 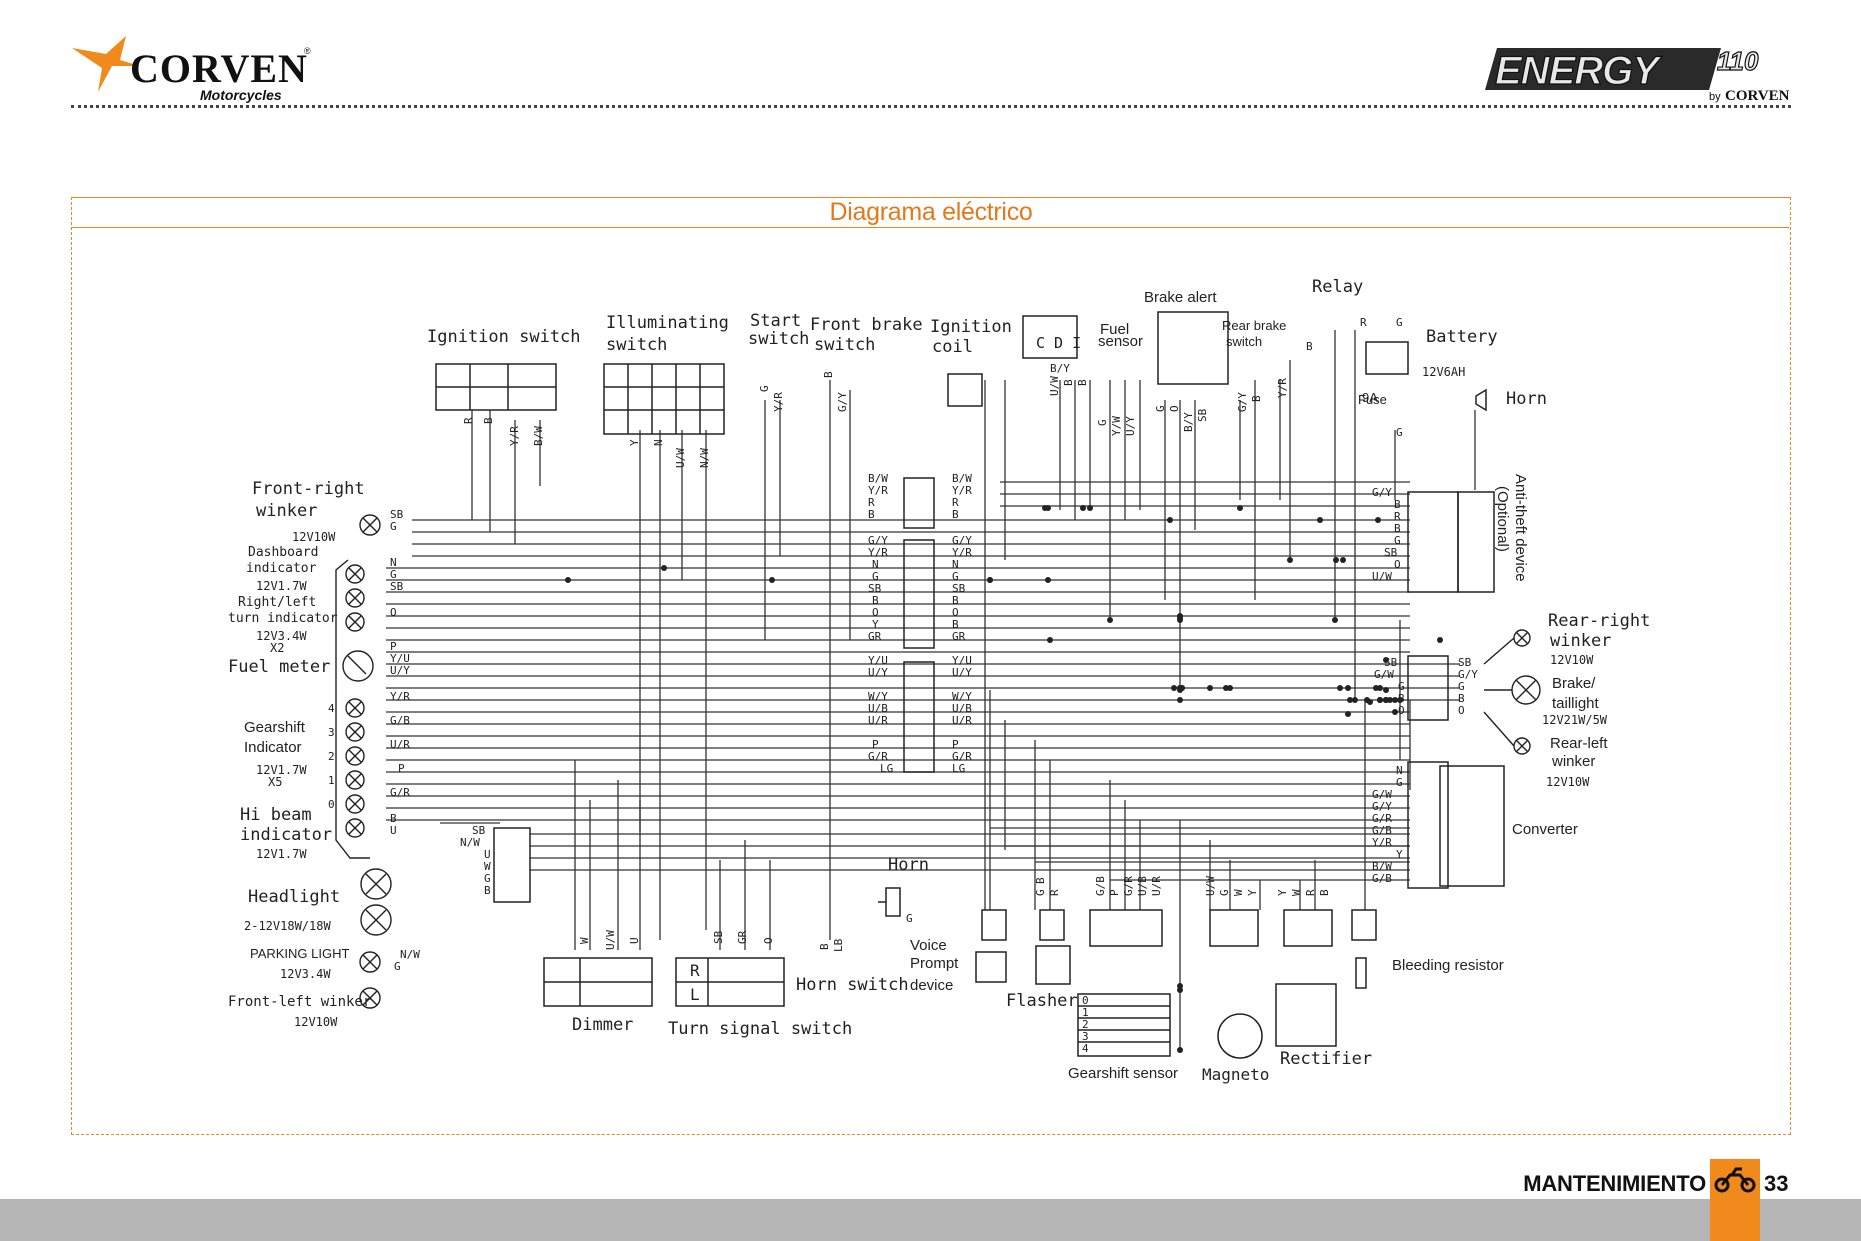 I want to click on hi-beam-spec: 12V1.7W, so click(x=281, y=854).